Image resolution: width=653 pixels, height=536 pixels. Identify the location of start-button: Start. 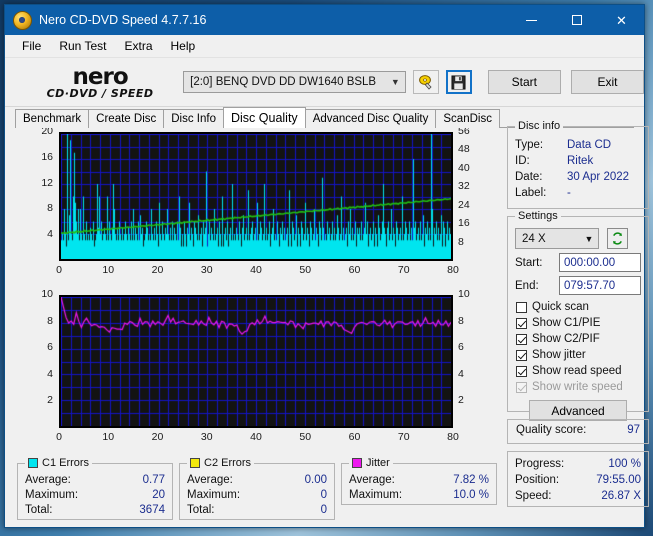
(524, 82).